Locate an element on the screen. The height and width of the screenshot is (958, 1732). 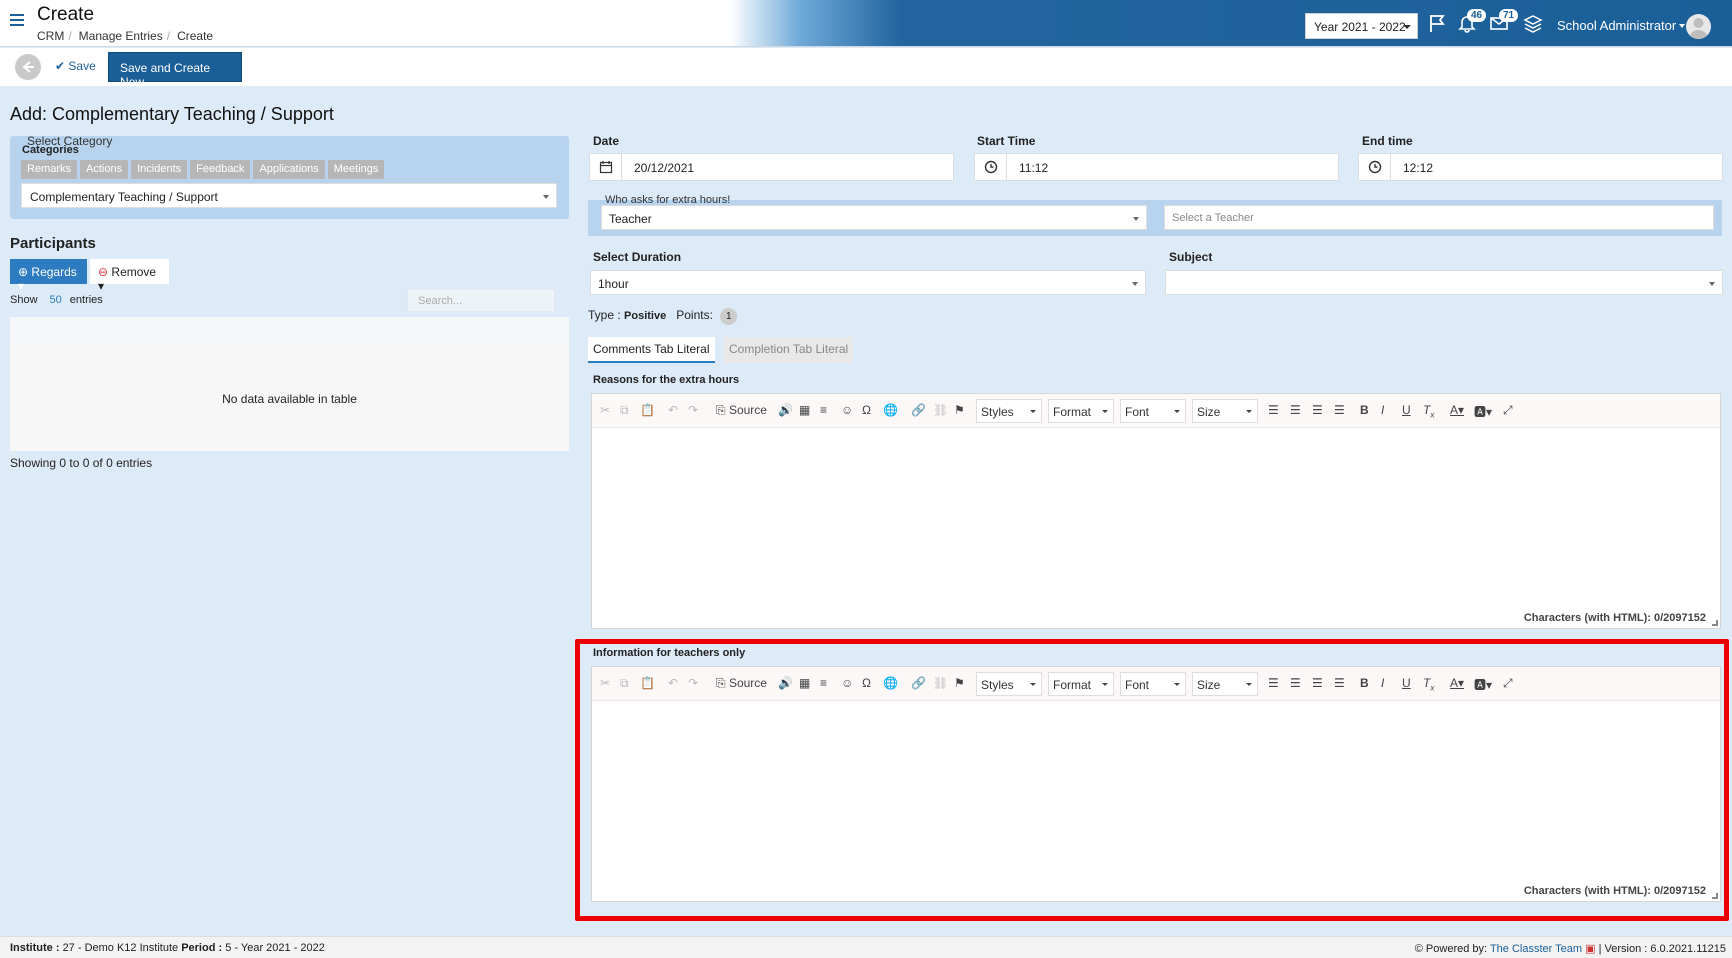
info-editor-body is located at coordinates (1156, 791).